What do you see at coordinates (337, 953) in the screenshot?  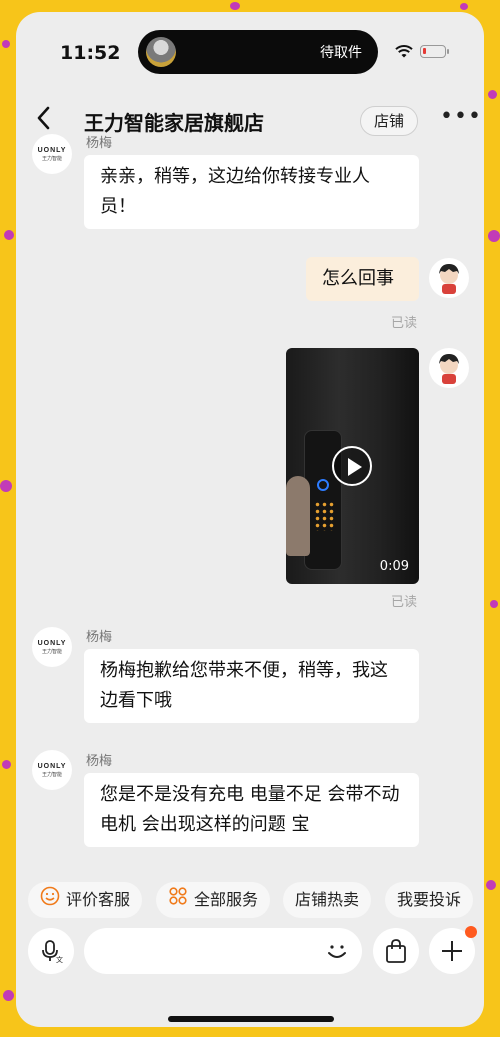 I see `emoji-icon` at bounding box center [337, 953].